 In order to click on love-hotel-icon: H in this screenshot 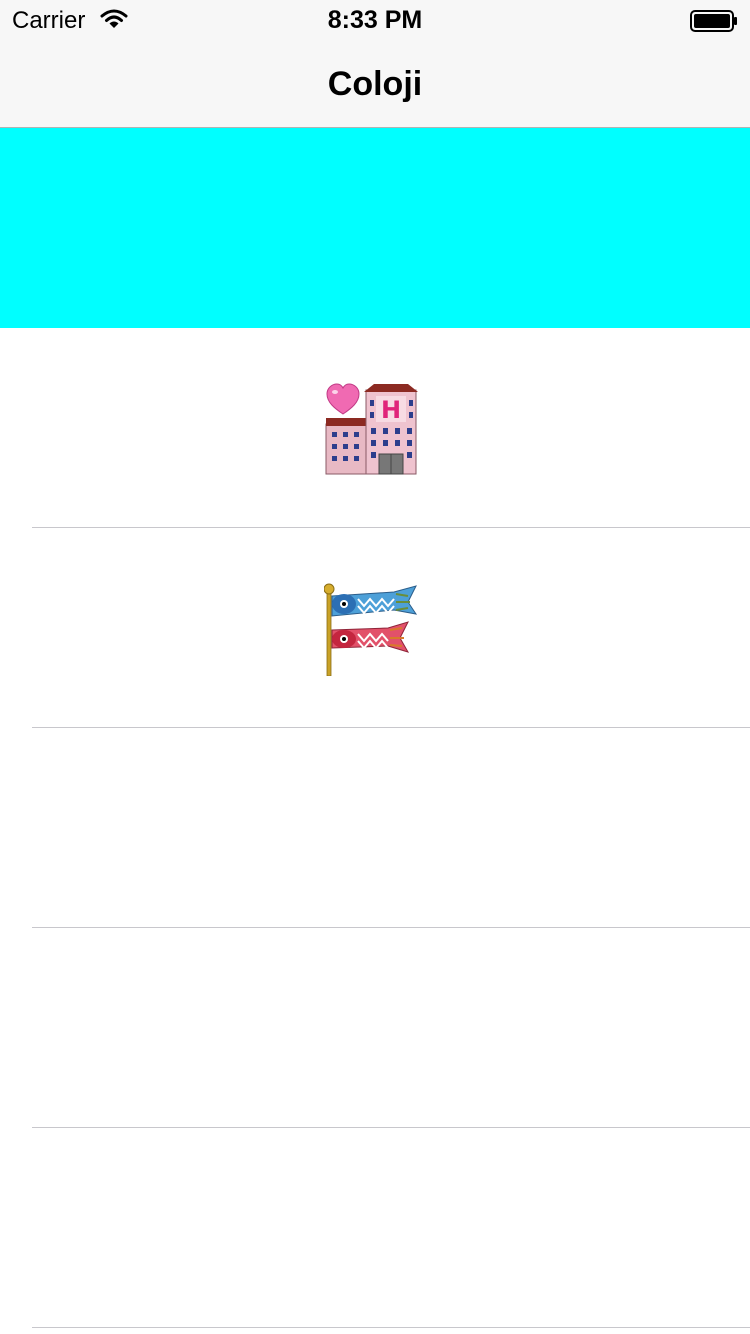, I will do `click(371, 429)`.